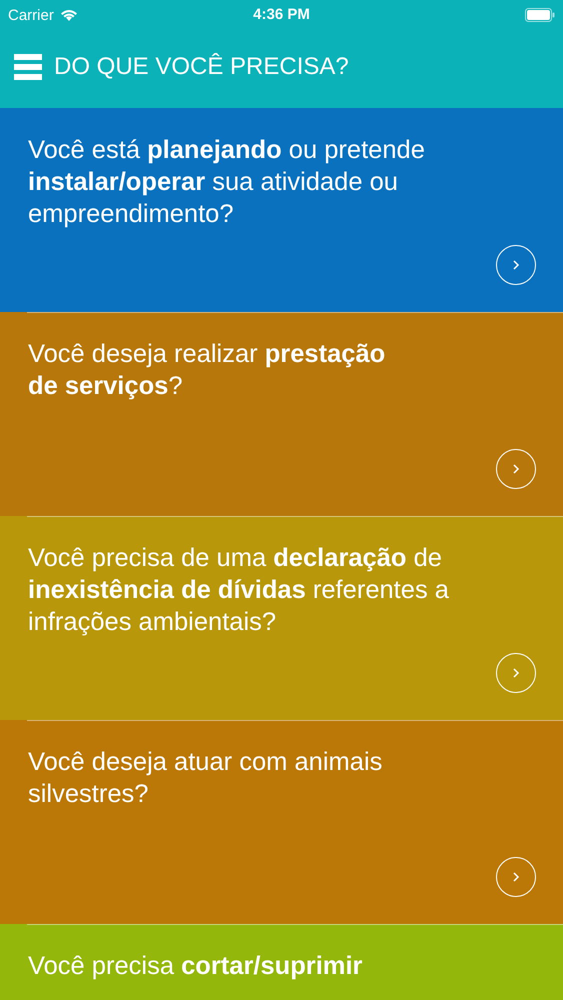 This screenshot has width=563, height=1000. I want to click on question-text: Você precisa cortar/suprimir, so click(196, 966).